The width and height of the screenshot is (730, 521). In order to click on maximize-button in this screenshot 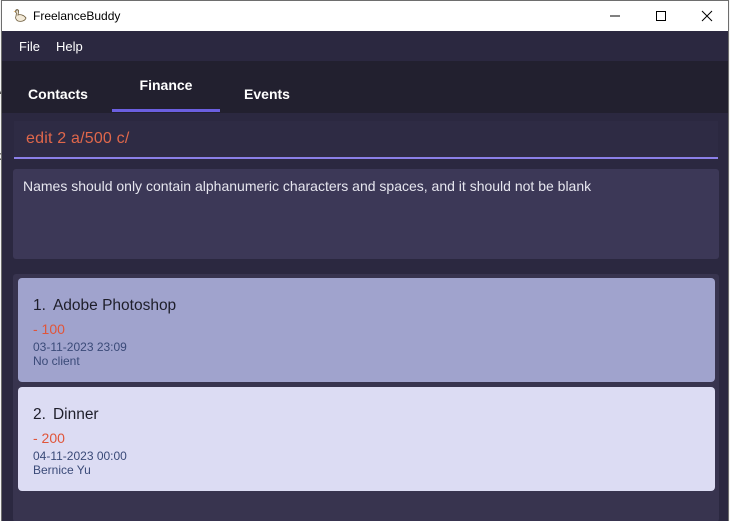, I will do `click(661, 16)`.